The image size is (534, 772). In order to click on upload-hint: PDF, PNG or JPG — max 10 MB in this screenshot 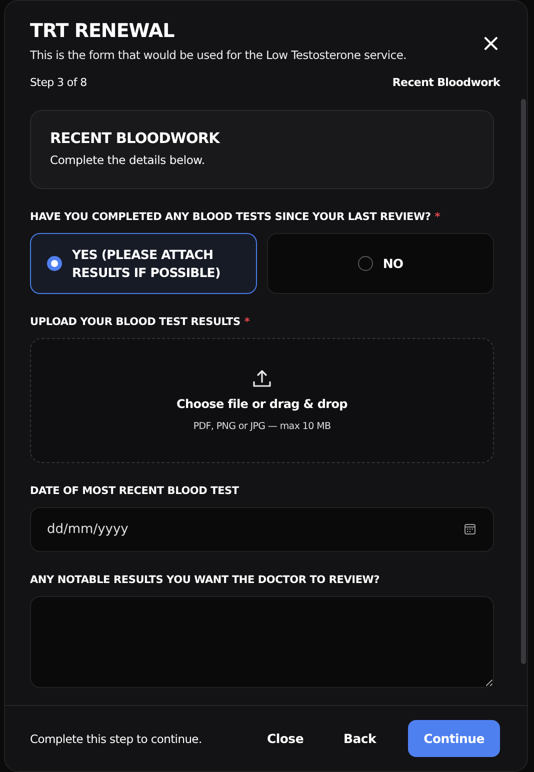, I will do `click(262, 426)`.